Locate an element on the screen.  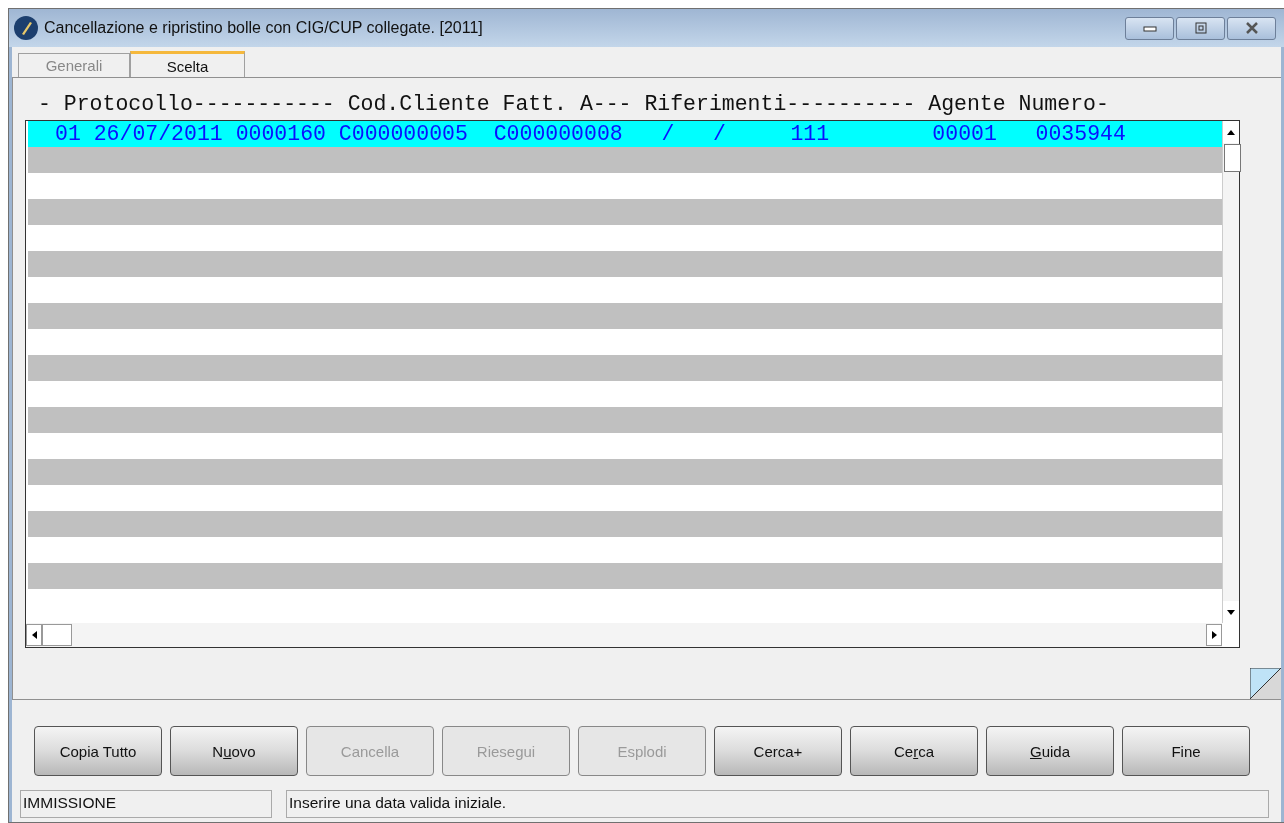
maximize-button is located at coordinates (1200, 28).